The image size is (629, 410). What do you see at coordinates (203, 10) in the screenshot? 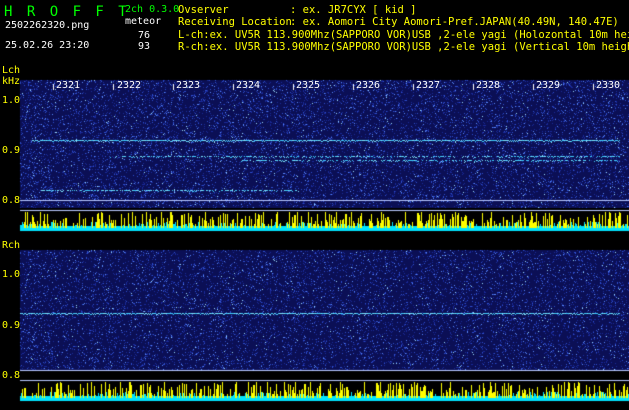
I see `observer-label: Ovserver` at bounding box center [203, 10].